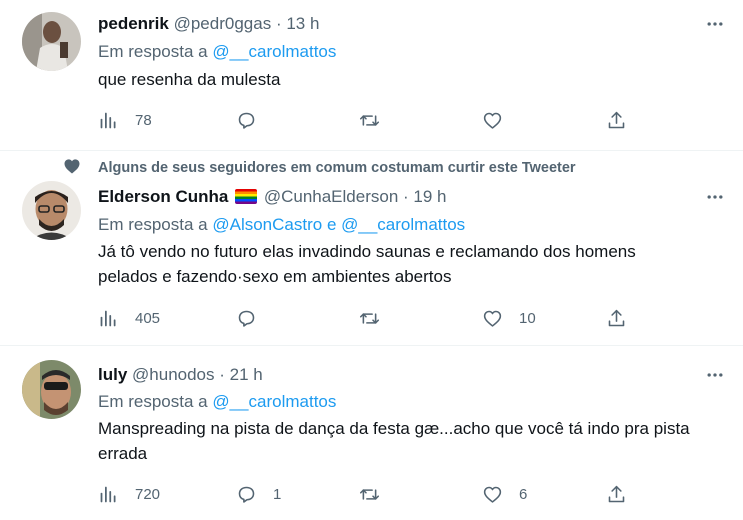  What do you see at coordinates (302, 23) in the screenshot?
I see `timestamp: 13 h` at bounding box center [302, 23].